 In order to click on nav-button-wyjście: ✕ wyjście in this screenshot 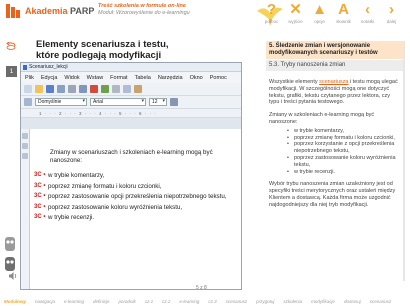, I will do `click(295, 13)`.